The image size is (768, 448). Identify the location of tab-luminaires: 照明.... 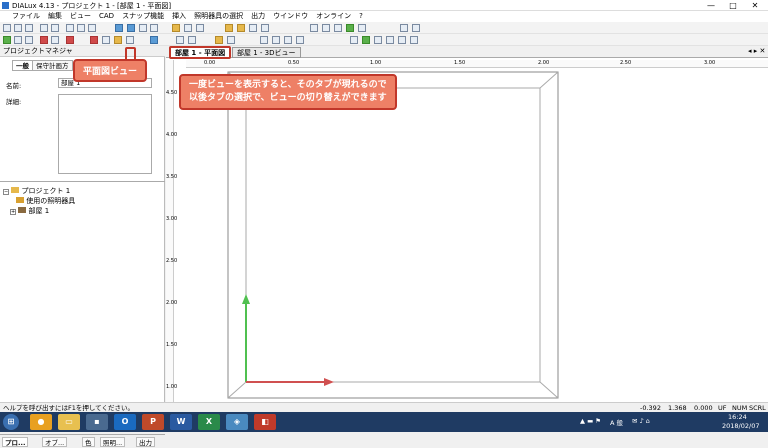
(113, 442).